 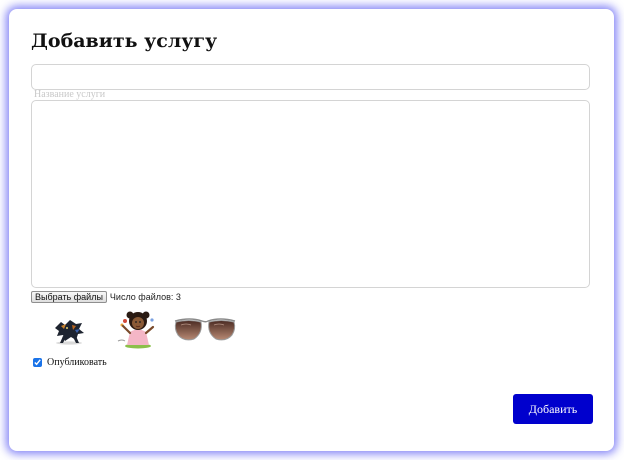 I want to click on file-input-row: Выбрать файлы Число файлов: 3, so click(x=106, y=297).